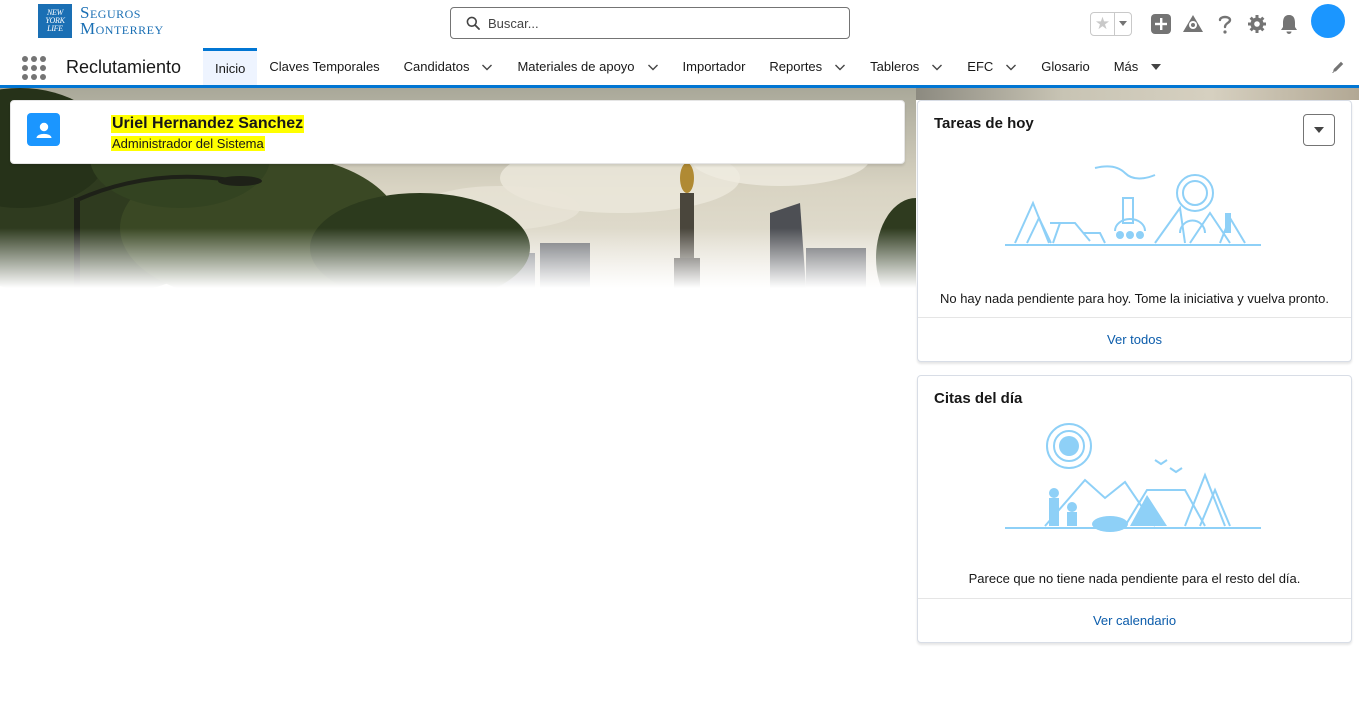 The width and height of the screenshot is (1359, 703). What do you see at coordinates (895, 66) in the screenshot?
I see `tab-label: Tableros` at bounding box center [895, 66].